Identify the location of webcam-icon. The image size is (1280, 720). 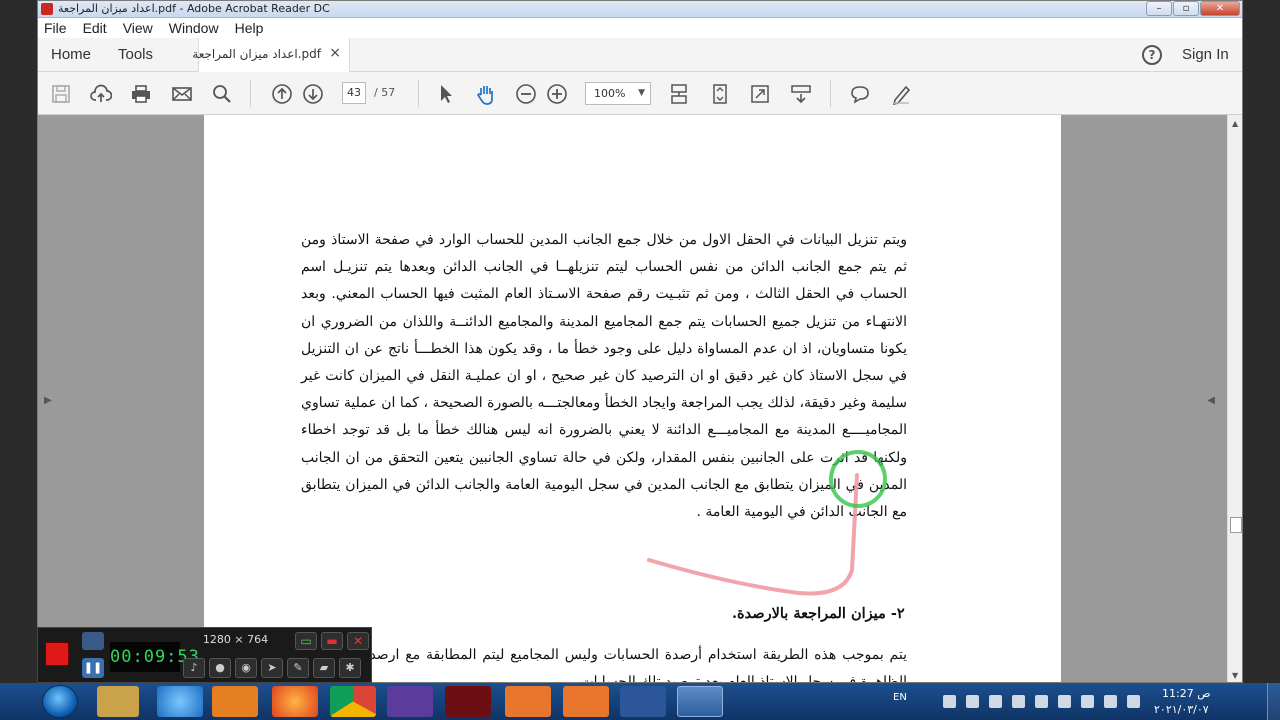
(93, 641).